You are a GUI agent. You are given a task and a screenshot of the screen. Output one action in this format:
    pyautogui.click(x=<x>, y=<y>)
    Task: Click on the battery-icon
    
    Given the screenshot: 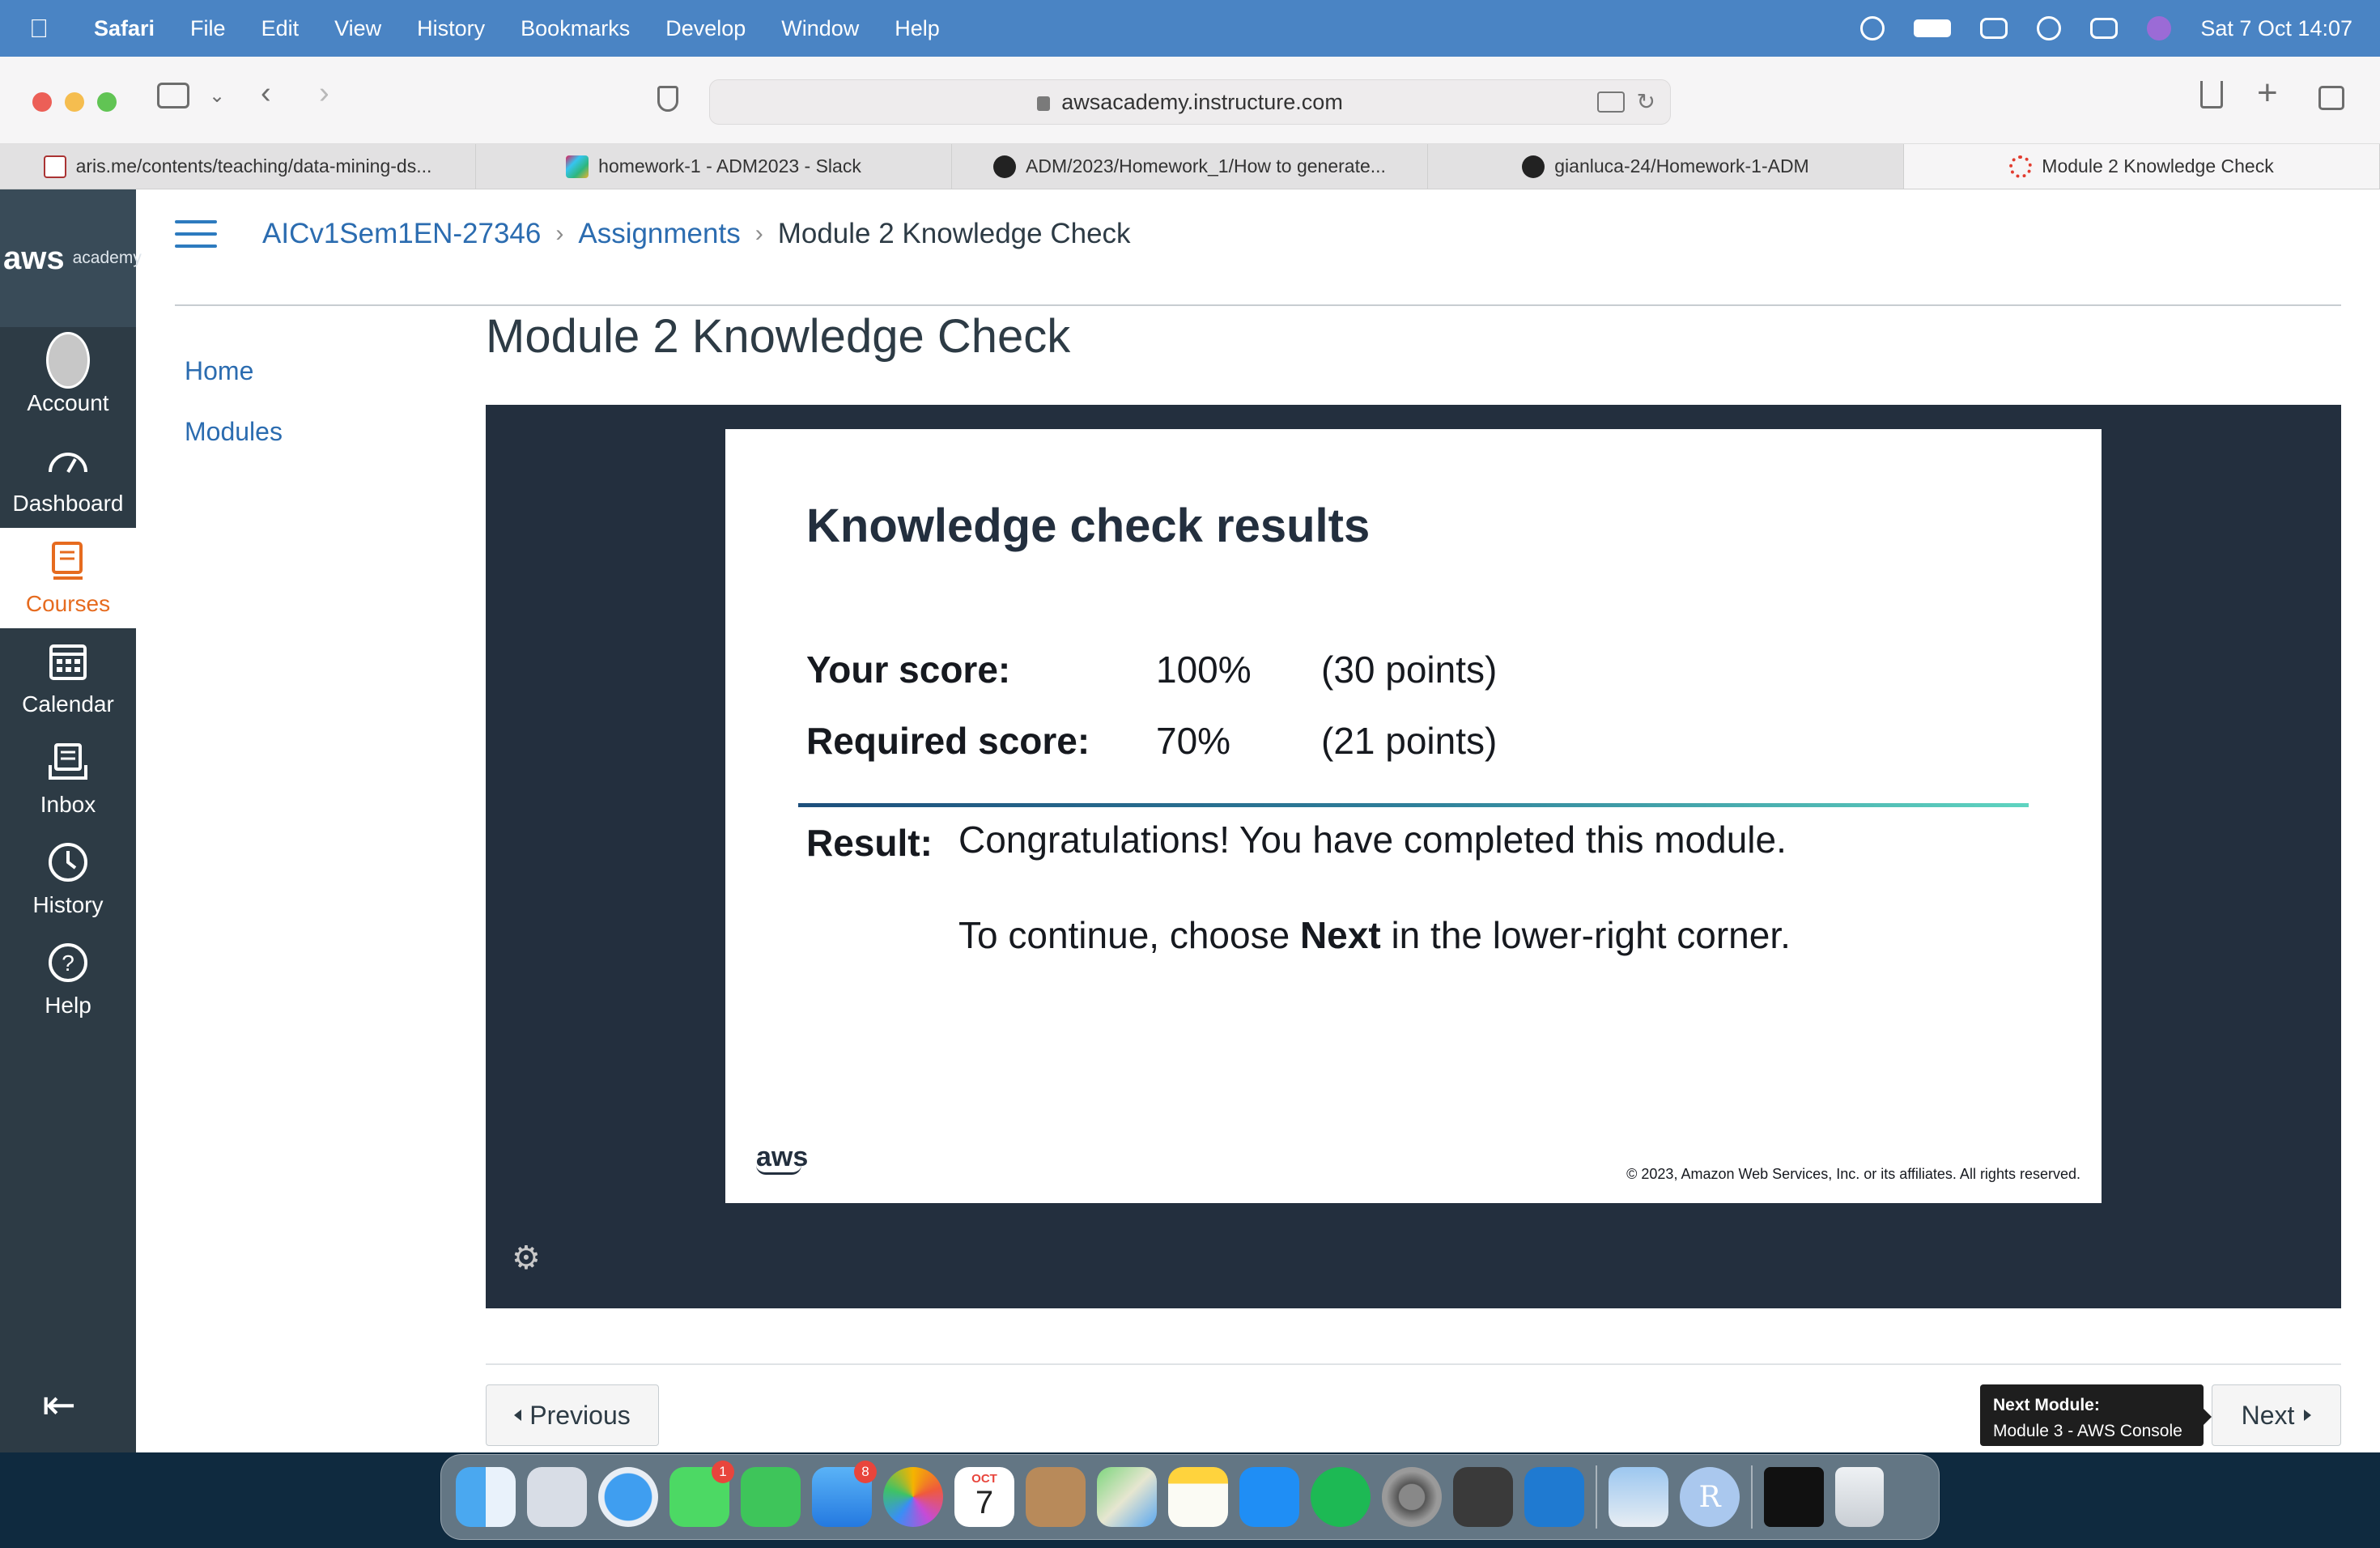 What is the action you would take?
    pyautogui.click(x=1933, y=28)
    